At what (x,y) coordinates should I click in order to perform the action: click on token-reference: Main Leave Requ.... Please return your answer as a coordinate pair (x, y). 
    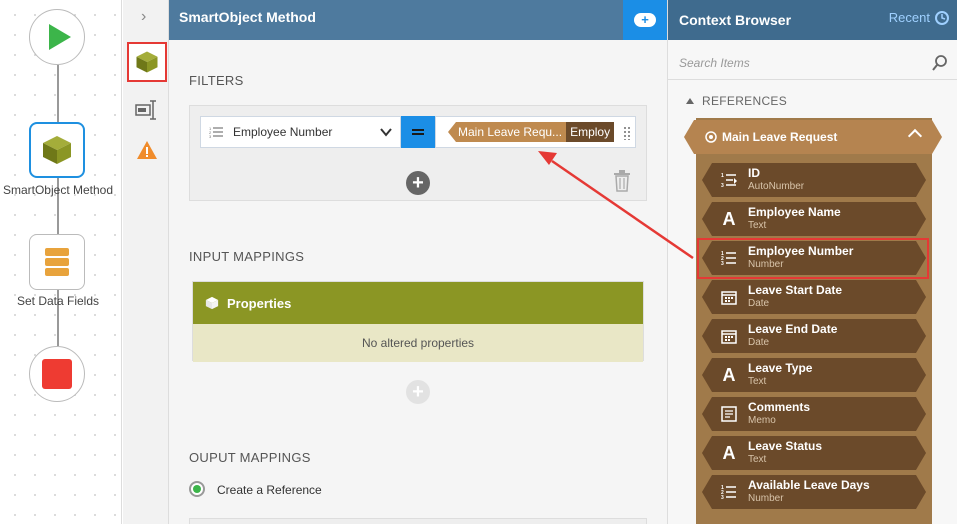
    Looking at the image, I should click on (507, 132).